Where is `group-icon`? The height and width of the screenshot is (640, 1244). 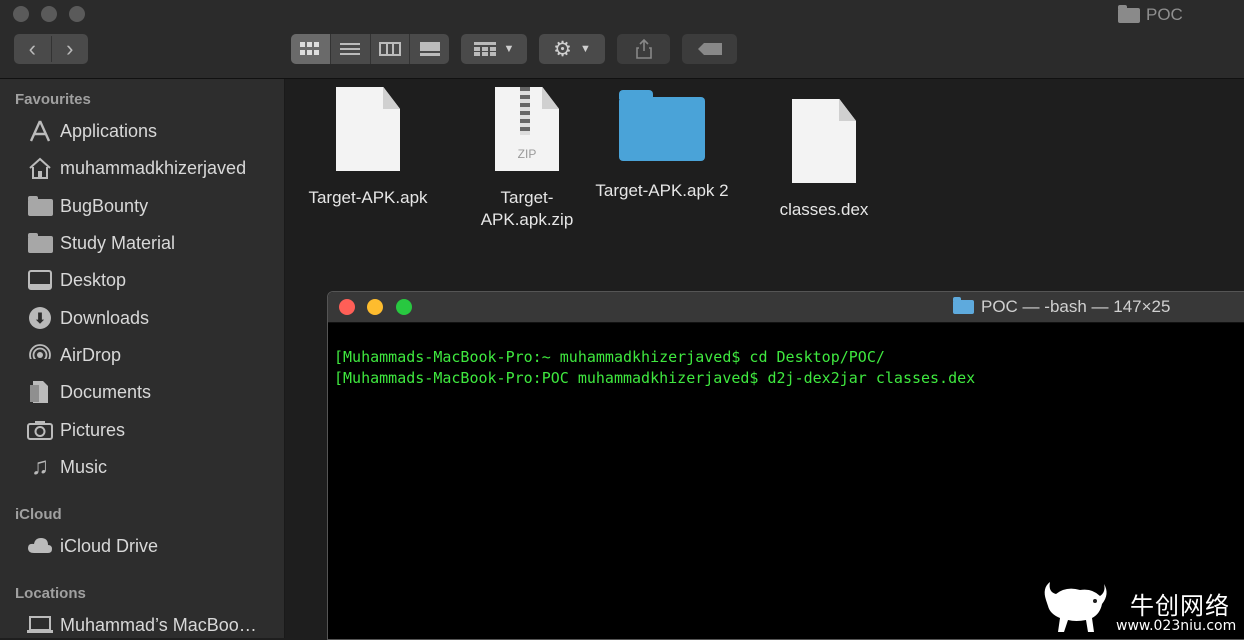
group-icon is located at coordinates (484, 49).